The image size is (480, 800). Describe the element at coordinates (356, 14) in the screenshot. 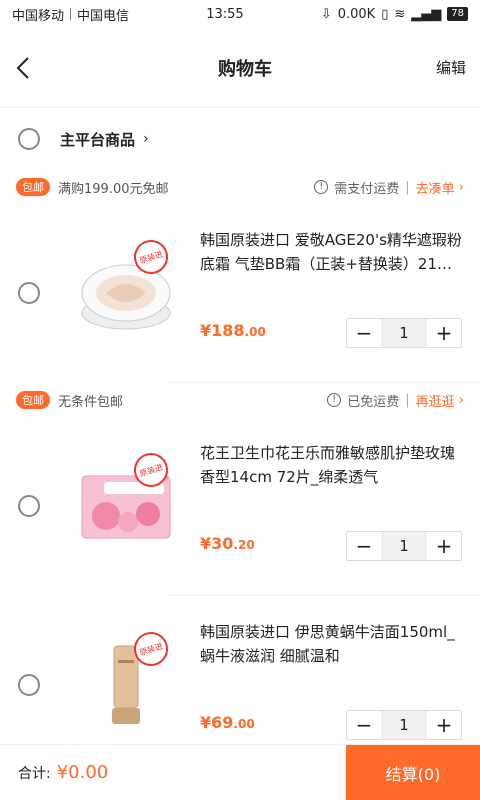

I see `network-speed: 0.00K` at that location.